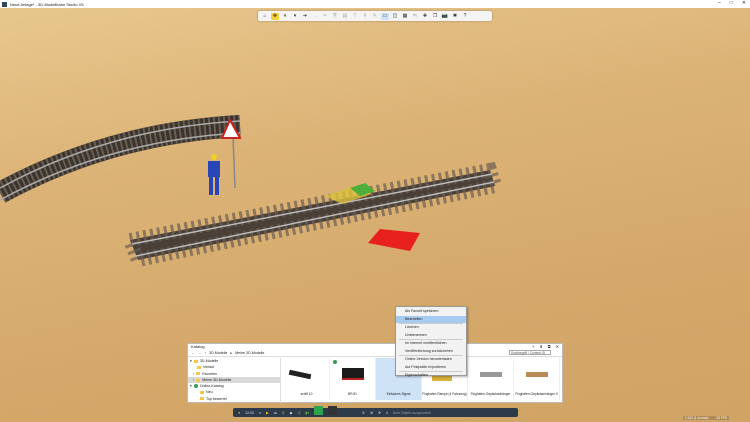 The height and width of the screenshot is (422, 750). I want to click on terrain-button, so click(333, 410).